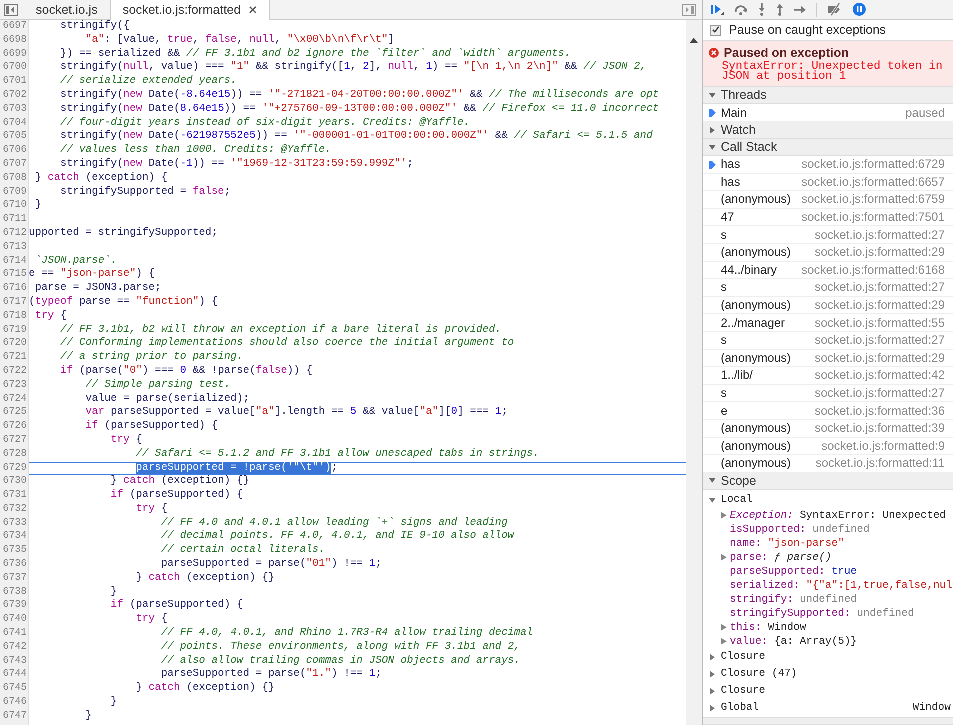  I want to click on call-frame: (anonymous) socket.io.js:formatted:6759, so click(828, 200).